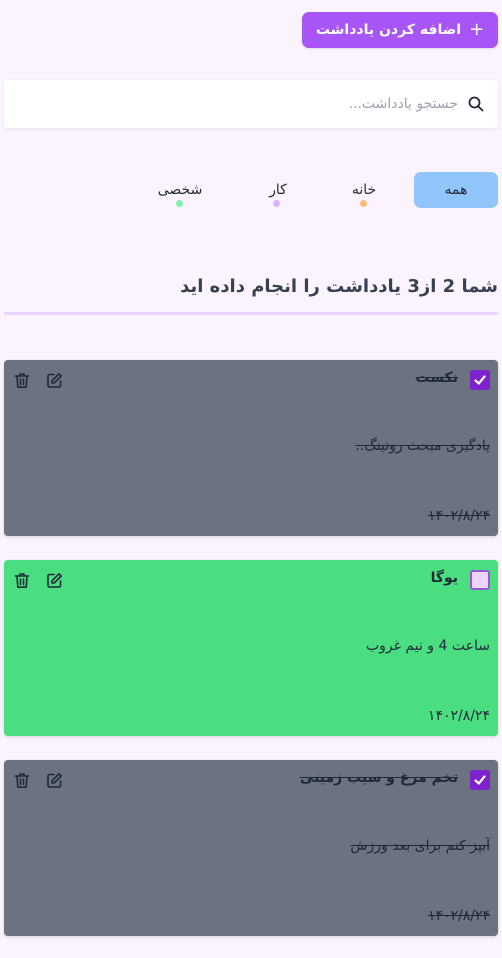 Image resolution: width=502 pixels, height=958 pixels. What do you see at coordinates (179, 203) in the screenshot?
I see `personal-color-dot` at bounding box center [179, 203].